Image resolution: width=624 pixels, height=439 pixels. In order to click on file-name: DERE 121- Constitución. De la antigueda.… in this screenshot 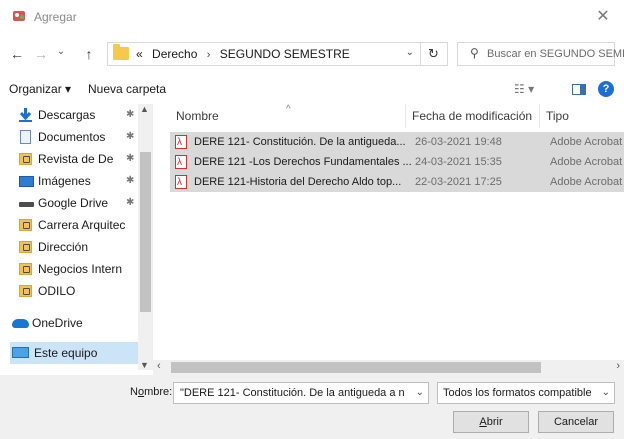, I will do `click(300, 142)`.